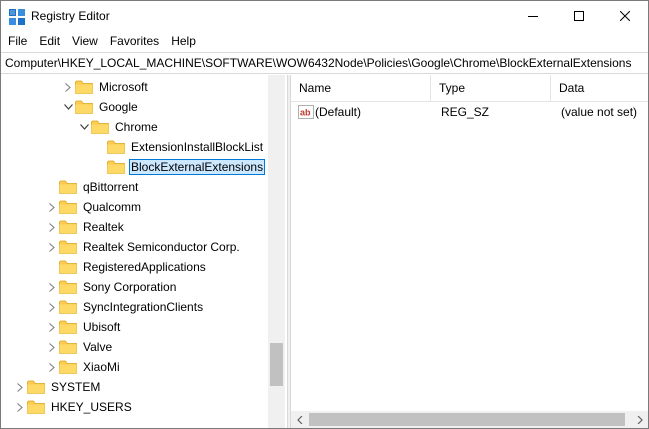  What do you see at coordinates (467, 419) in the screenshot?
I see `list-scroll-thumb` at bounding box center [467, 419].